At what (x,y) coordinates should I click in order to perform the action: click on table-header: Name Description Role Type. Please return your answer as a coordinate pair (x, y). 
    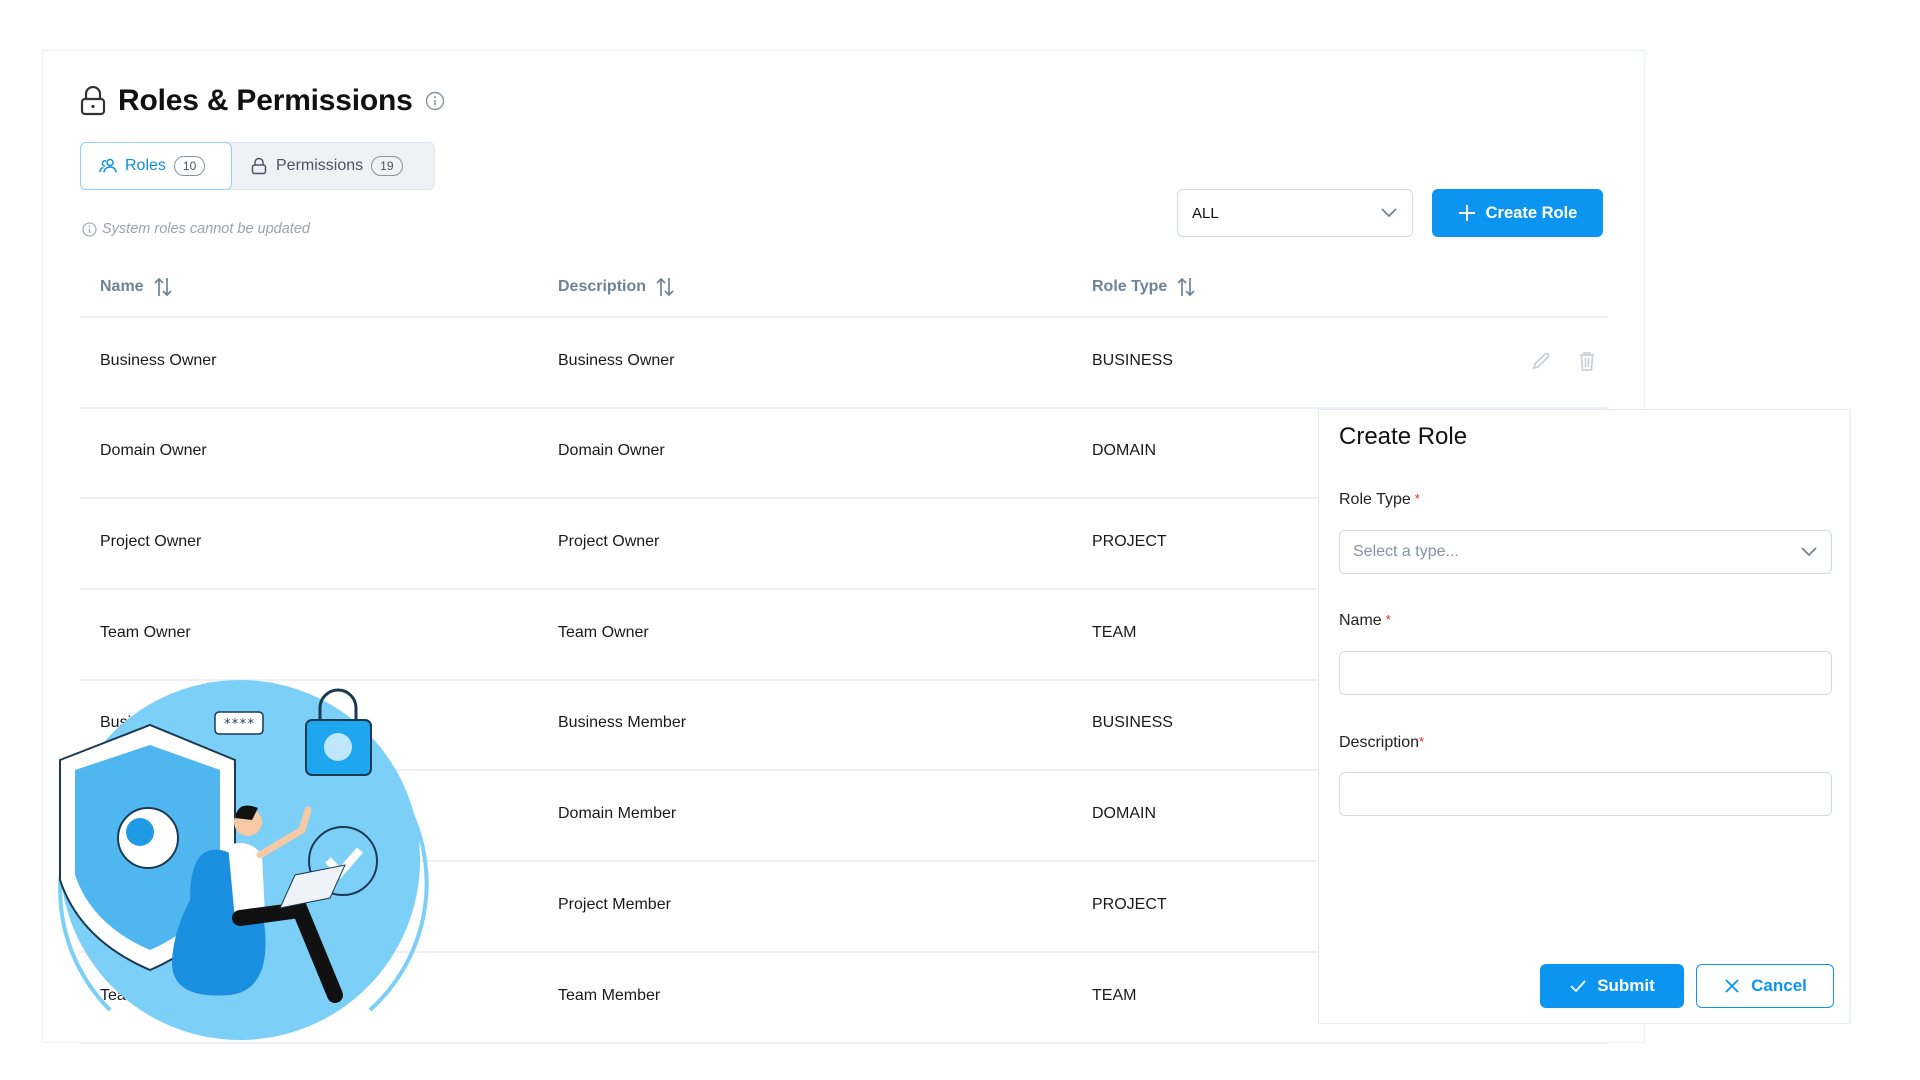
    Looking at the image, I should click on (844, 292).